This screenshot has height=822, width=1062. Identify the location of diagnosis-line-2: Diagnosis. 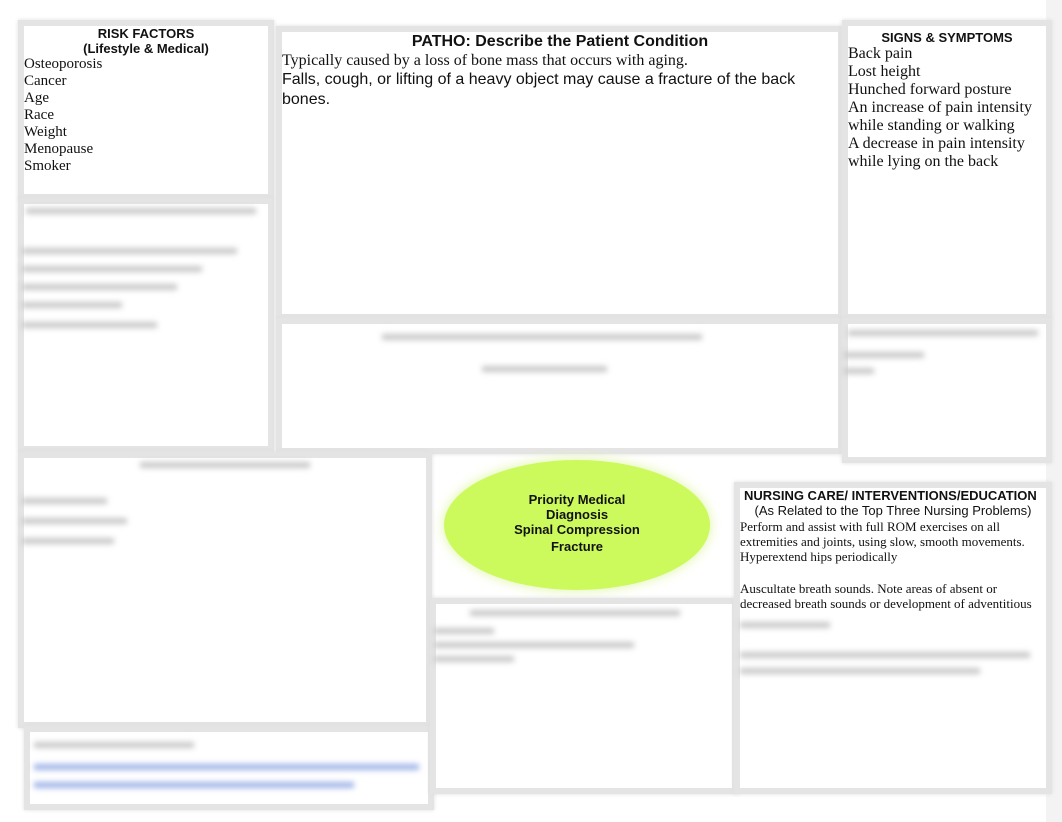
(577, 514).